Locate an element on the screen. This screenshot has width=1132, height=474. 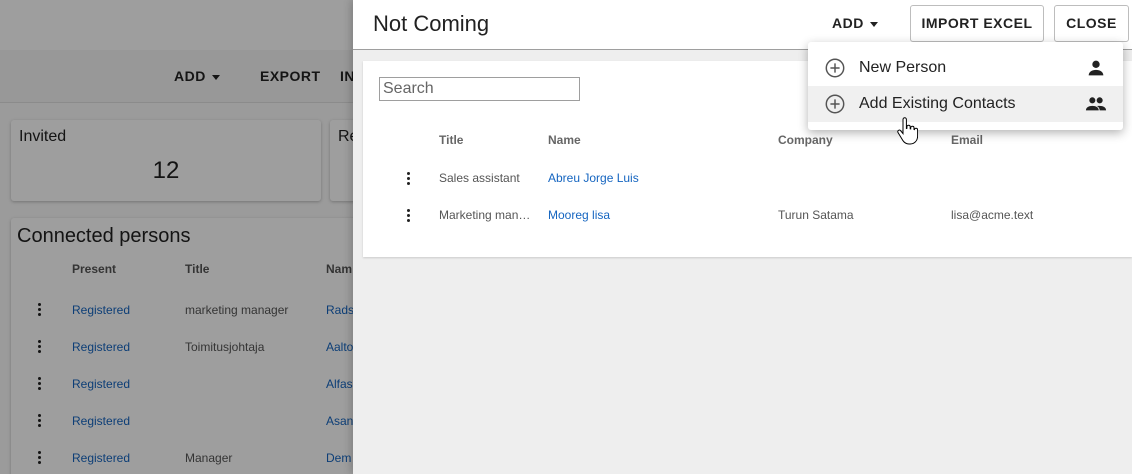
search-input is located at coordinates (479, 89).